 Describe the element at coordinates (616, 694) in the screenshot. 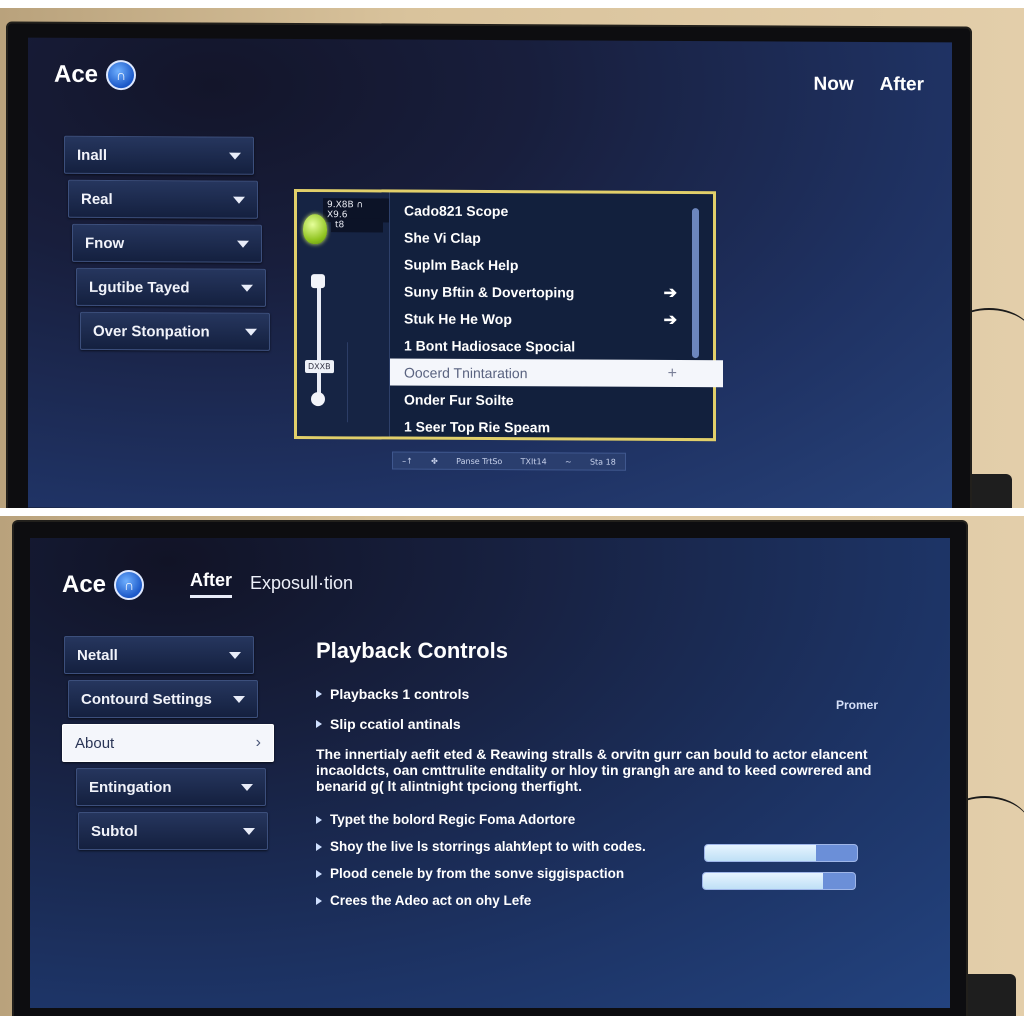

I see `bullet-item: Playbacks 1 controls` at that location.